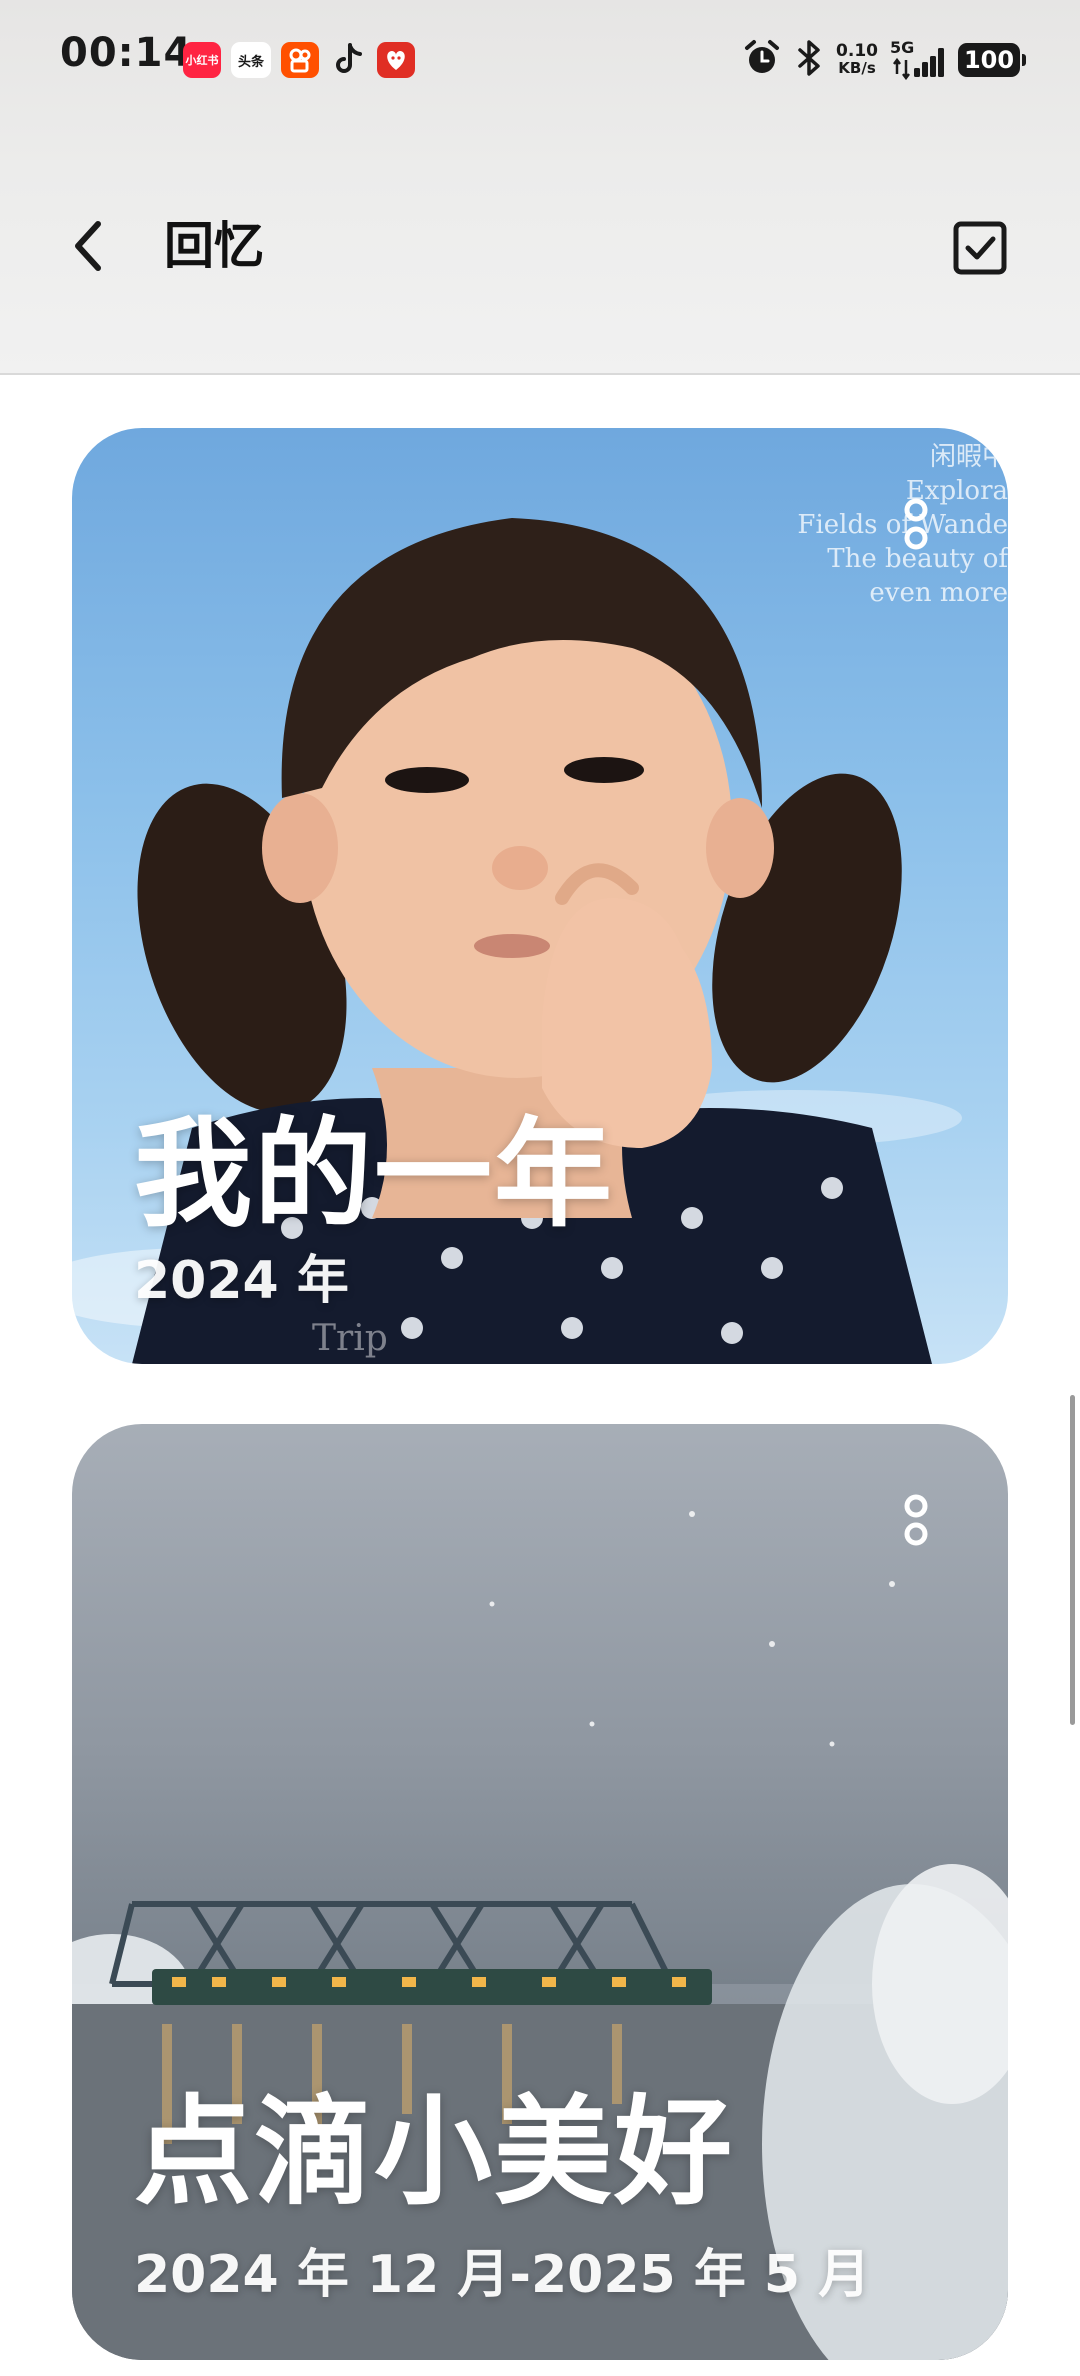  I want to click on notification-icons: 小红书 头条, so click(299, 60).